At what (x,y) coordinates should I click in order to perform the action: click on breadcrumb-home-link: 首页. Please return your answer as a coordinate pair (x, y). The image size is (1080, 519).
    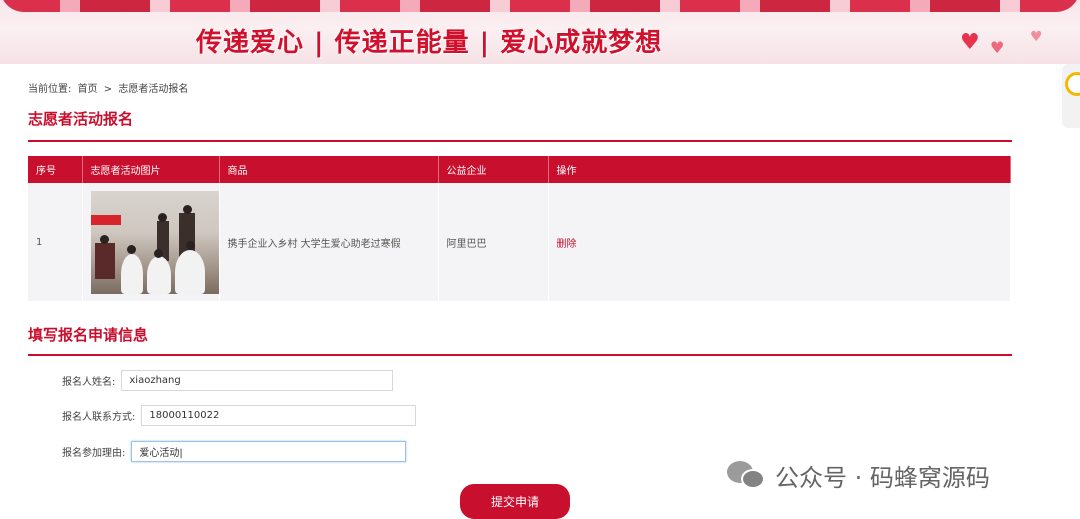
    Looking at the image, I should click on (88, 89).